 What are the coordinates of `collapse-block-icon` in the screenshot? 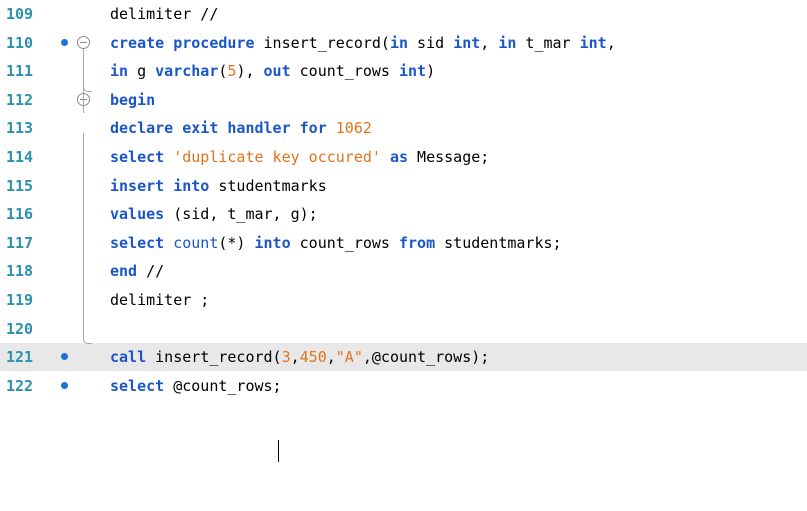 It's located at (83, 42).